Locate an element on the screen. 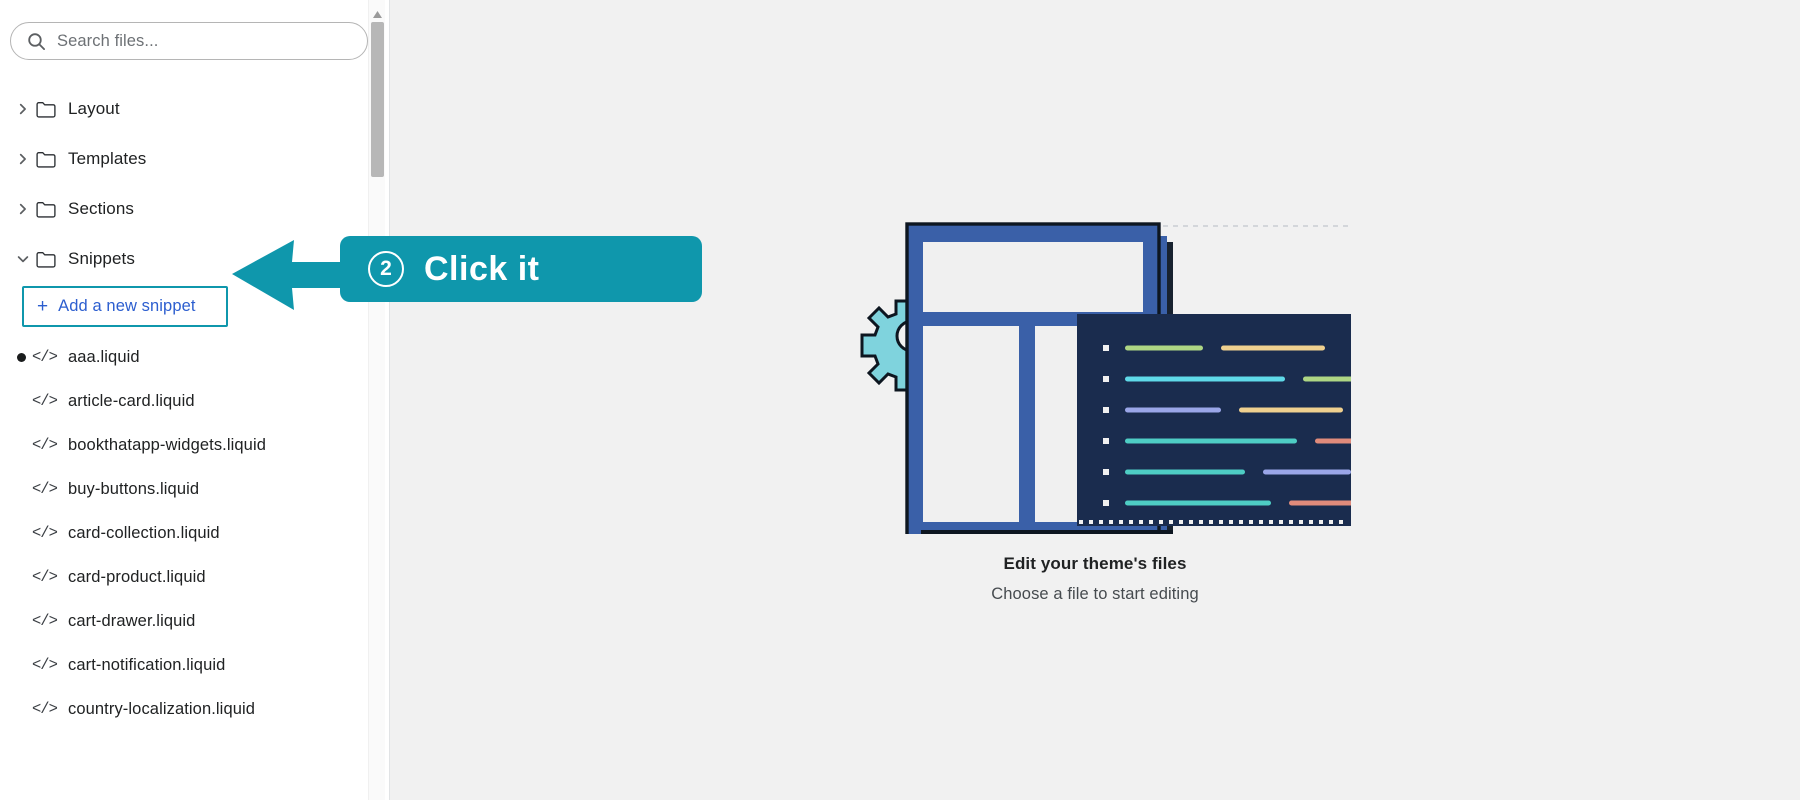 Image resolution: width=1800 pixels, height=800 pixels. list-item: </> country-localization.liquid is located at coordinates (195, 709).